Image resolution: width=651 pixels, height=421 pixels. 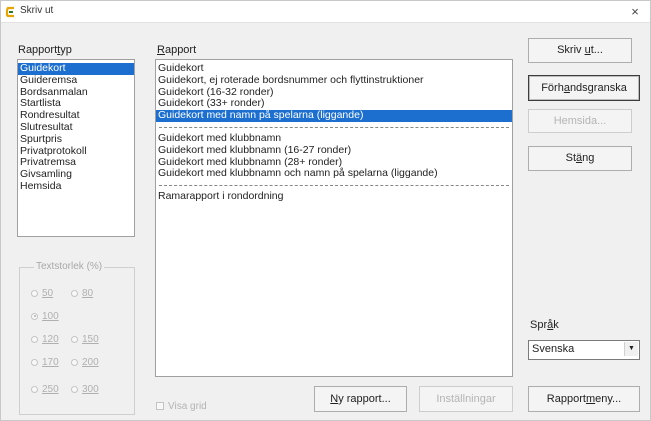 What do you see at coordinates (50, 339) in the screenshot?
I see `font-size-option-label: 120` at bounding box center [50, 339].